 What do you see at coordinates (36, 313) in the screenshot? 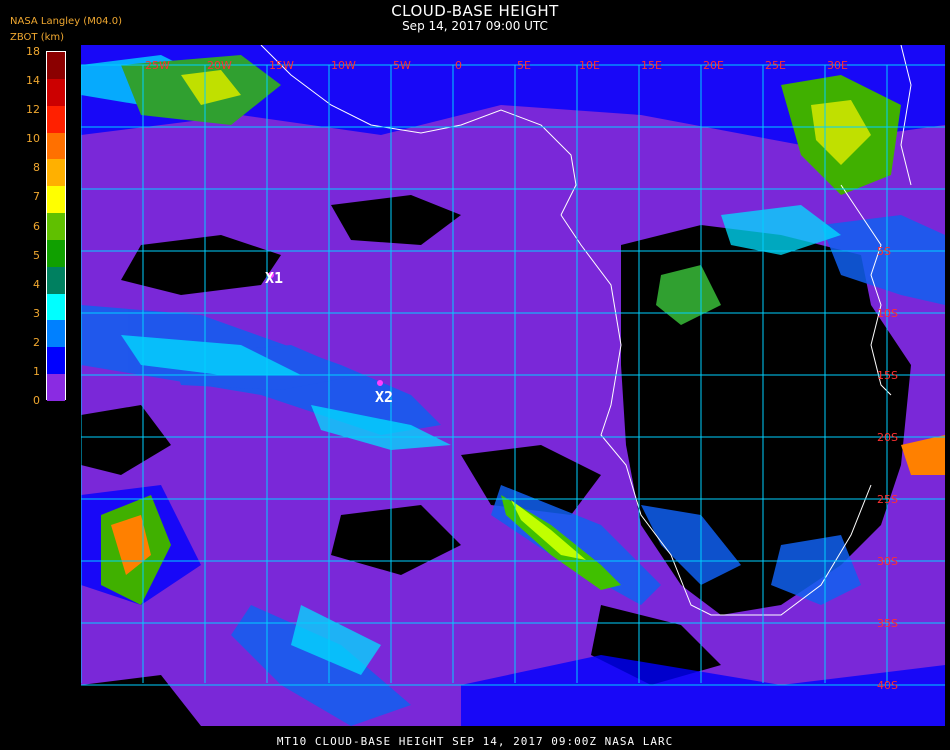
I see `legend-tick-label: 3` at bounding box center [36, 313].